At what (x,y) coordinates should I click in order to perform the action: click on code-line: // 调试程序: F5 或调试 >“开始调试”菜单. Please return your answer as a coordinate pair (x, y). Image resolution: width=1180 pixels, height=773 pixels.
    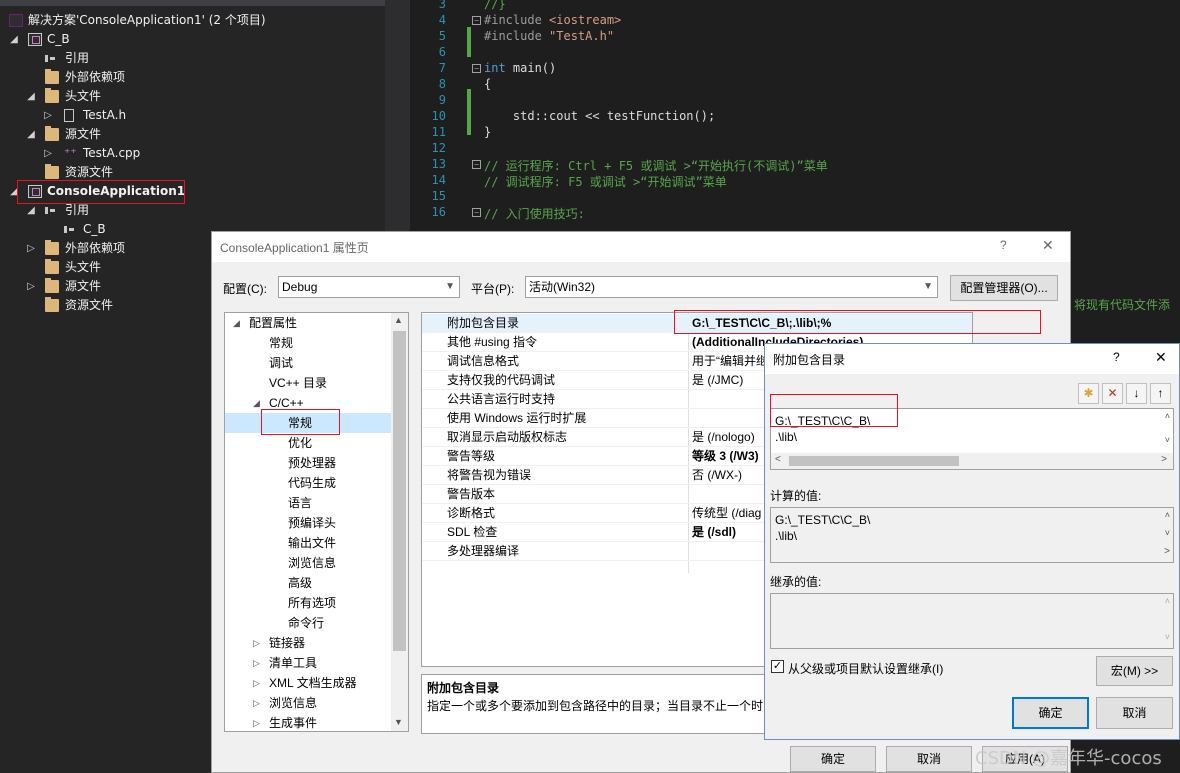
    Looking at the image, I should click on (605, 181).